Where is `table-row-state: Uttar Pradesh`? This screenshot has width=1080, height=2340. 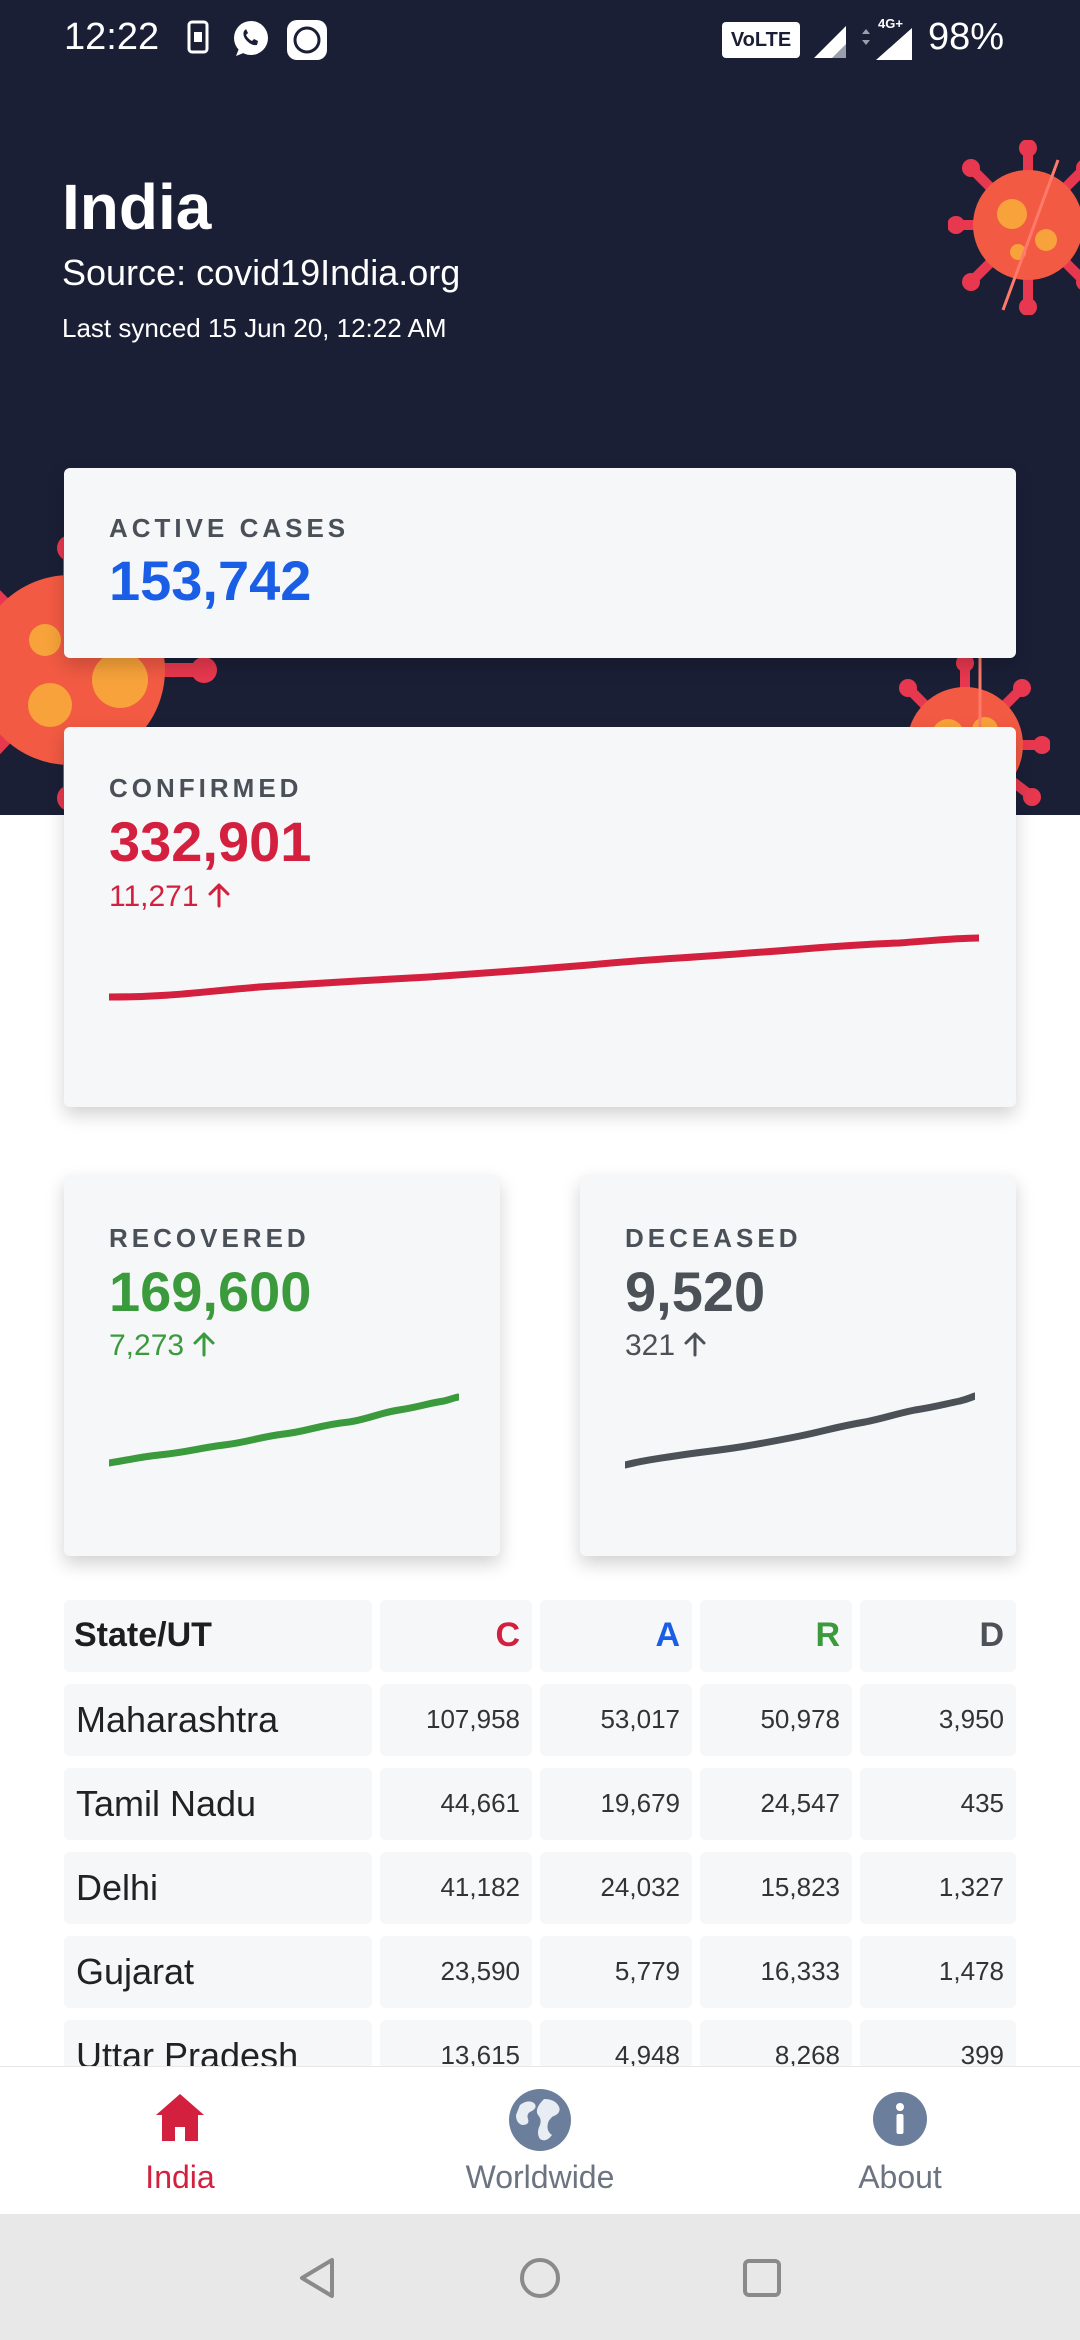
table-row-state: Uttar Pradesh is located at coordinates (218, 2043).